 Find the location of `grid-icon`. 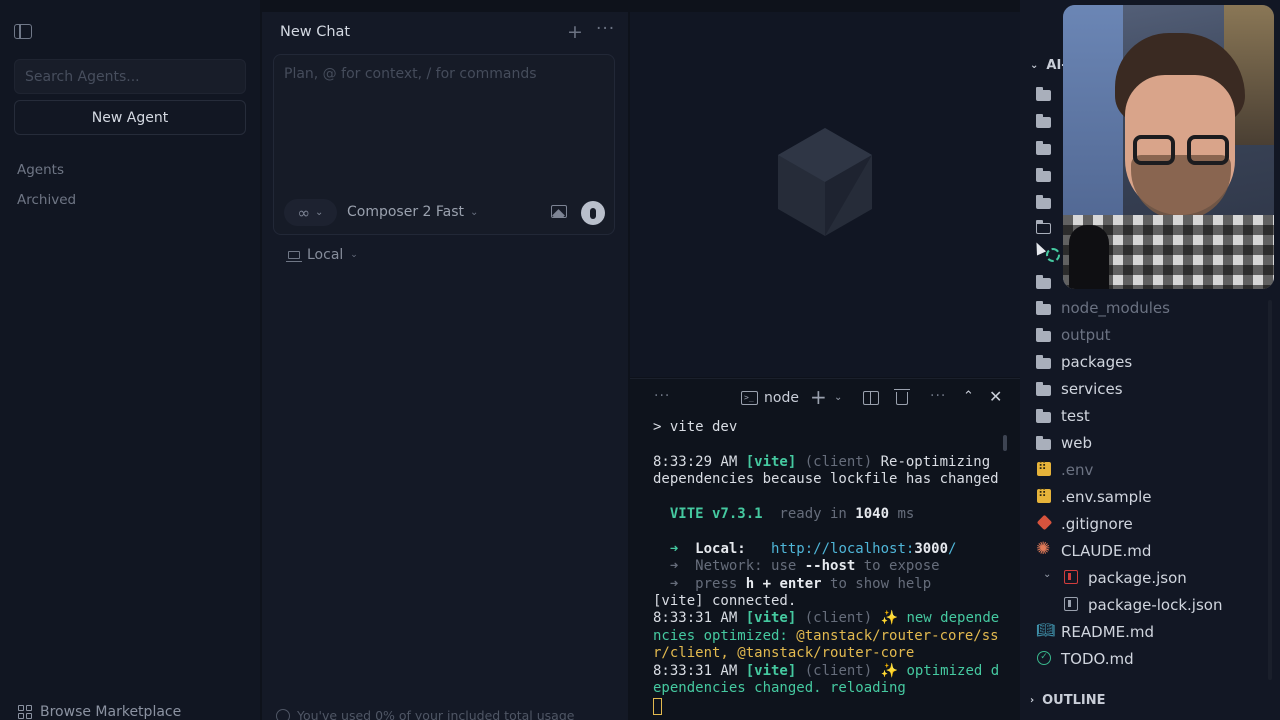

grid-icon is located at coordinates (25, 712).